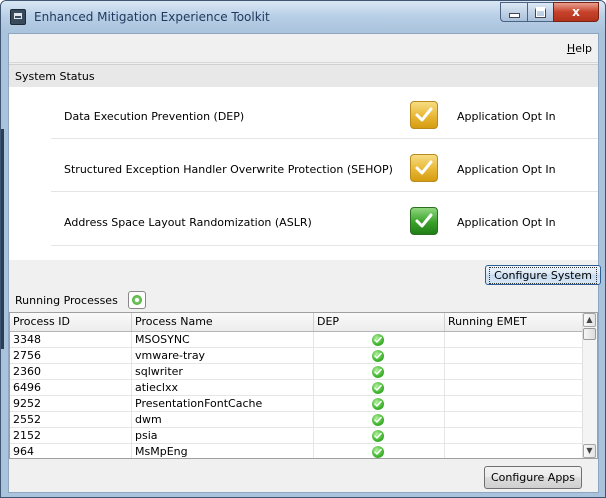  I want to click on close-button: x, so click(576, 12).